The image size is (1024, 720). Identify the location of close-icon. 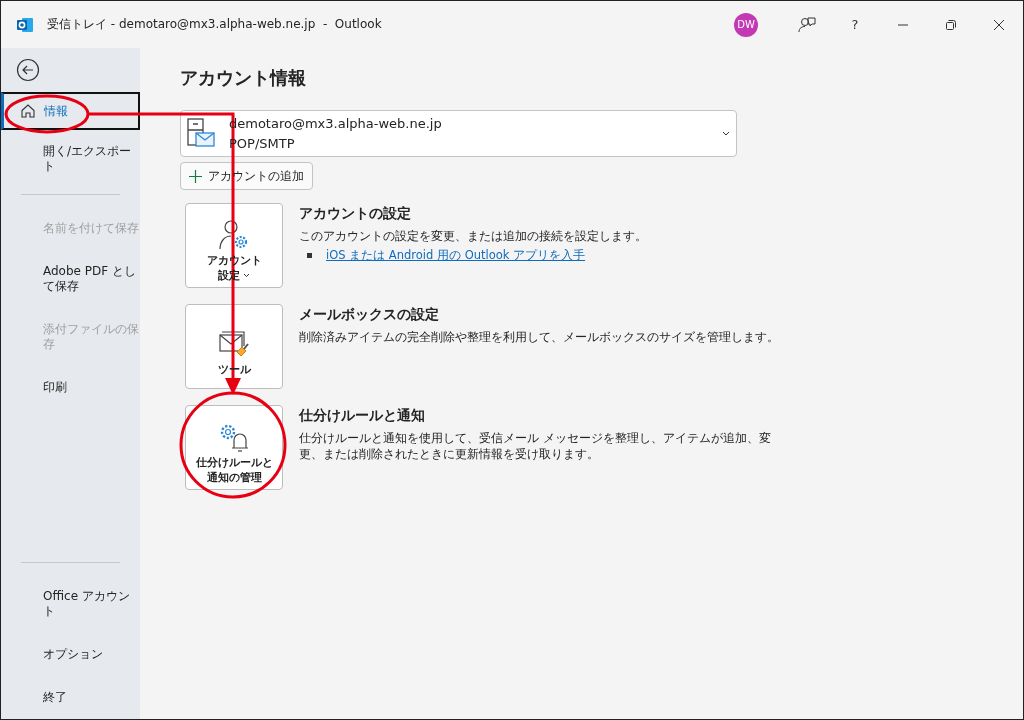
(999, 24).